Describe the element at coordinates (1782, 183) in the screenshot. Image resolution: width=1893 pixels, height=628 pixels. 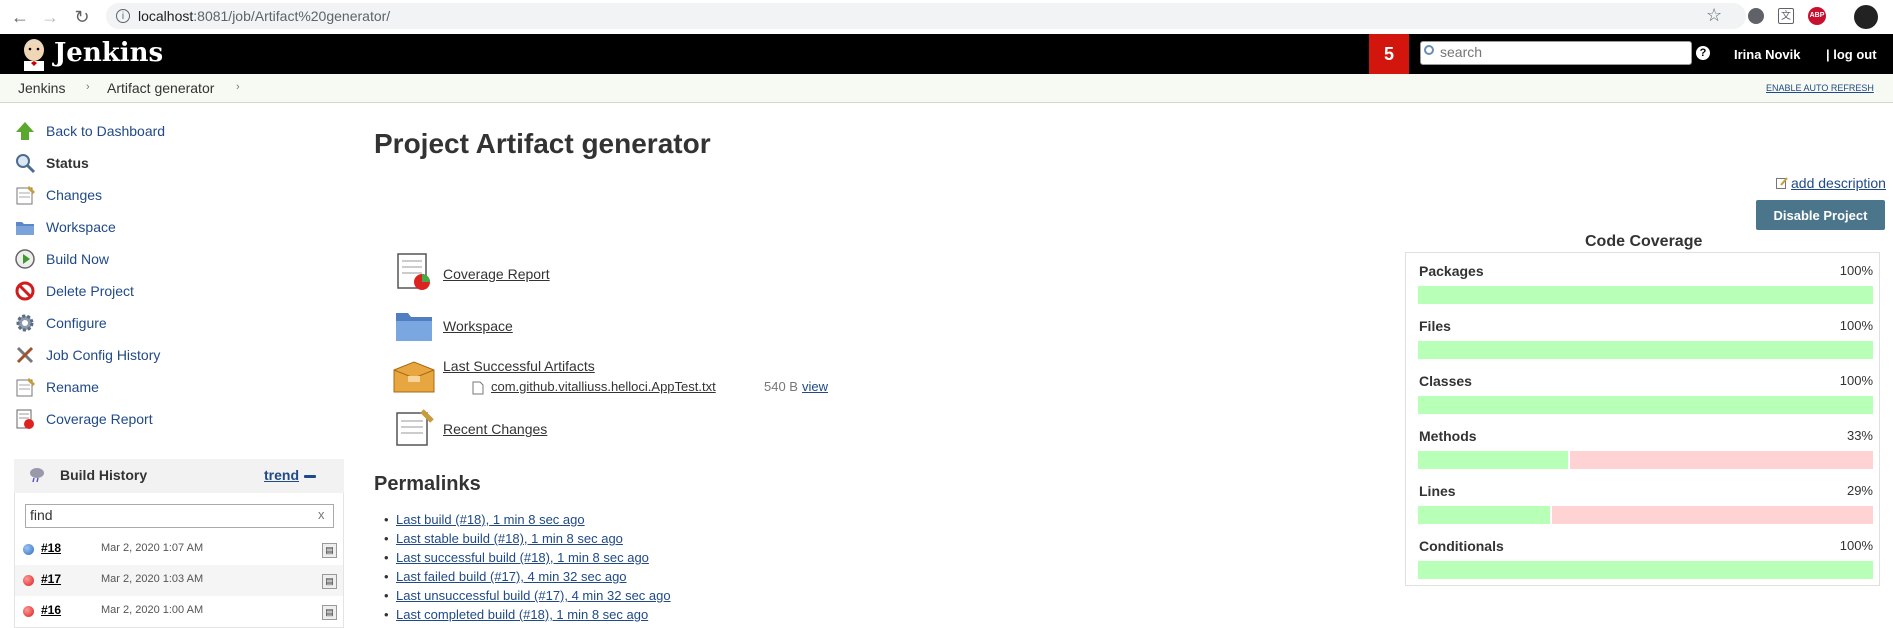
I see `edit-note-icon` at that location.